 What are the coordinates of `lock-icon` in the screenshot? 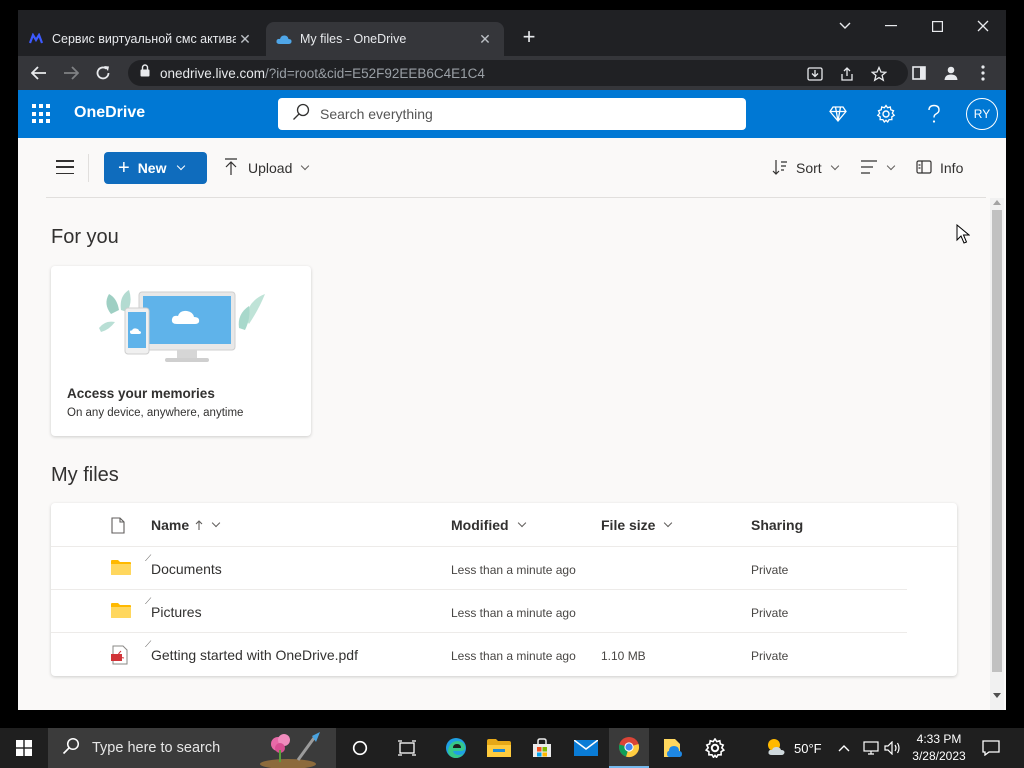 It's located at (145, 73).